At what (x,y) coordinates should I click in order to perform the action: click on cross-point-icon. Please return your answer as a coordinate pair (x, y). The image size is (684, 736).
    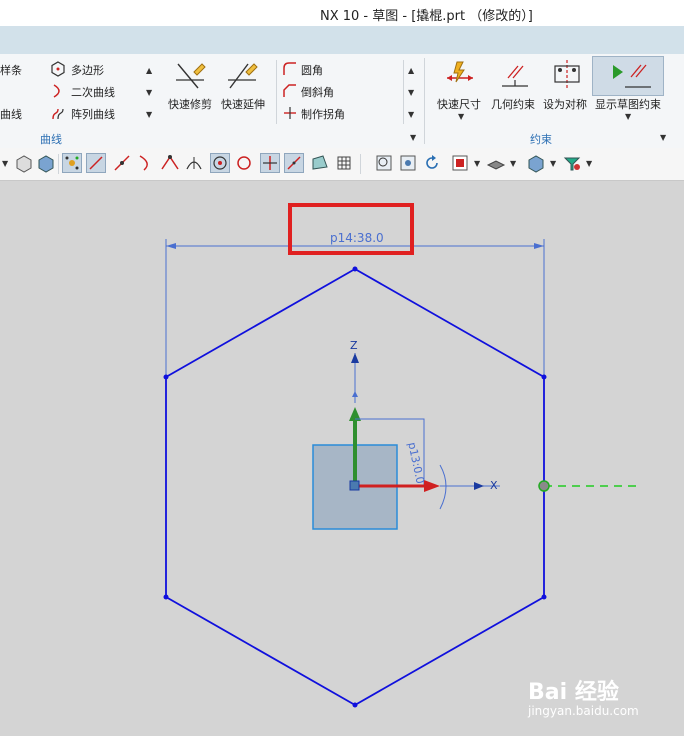
    Looking at the image, I should click on (270, 163).